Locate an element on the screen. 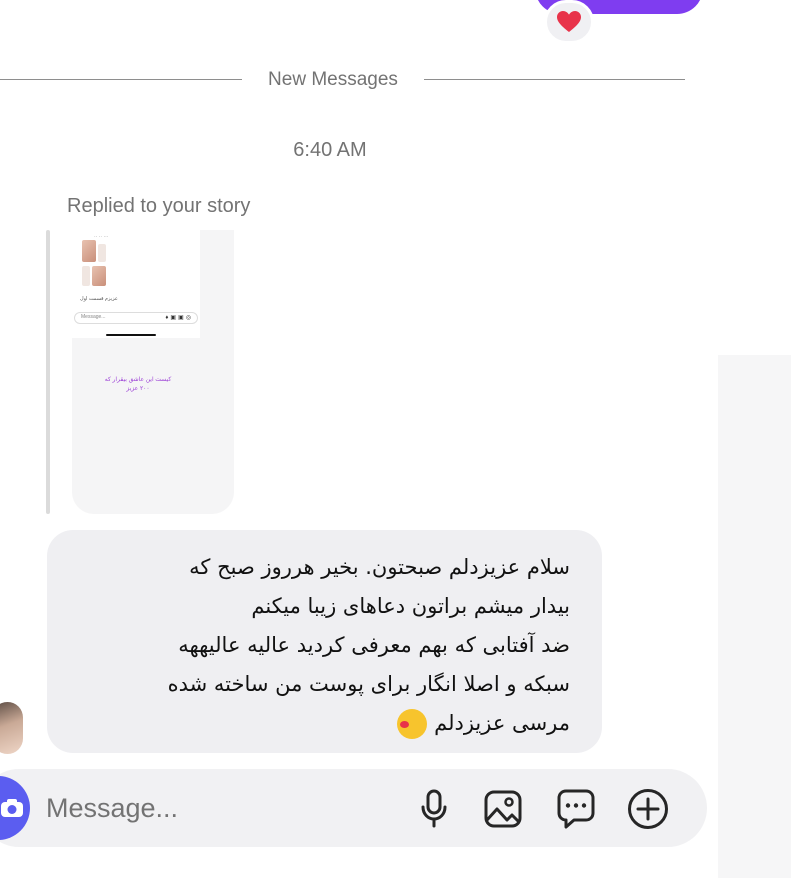  story-message-icons: ♦▣▣◎ is located at coordinates (179, 318).